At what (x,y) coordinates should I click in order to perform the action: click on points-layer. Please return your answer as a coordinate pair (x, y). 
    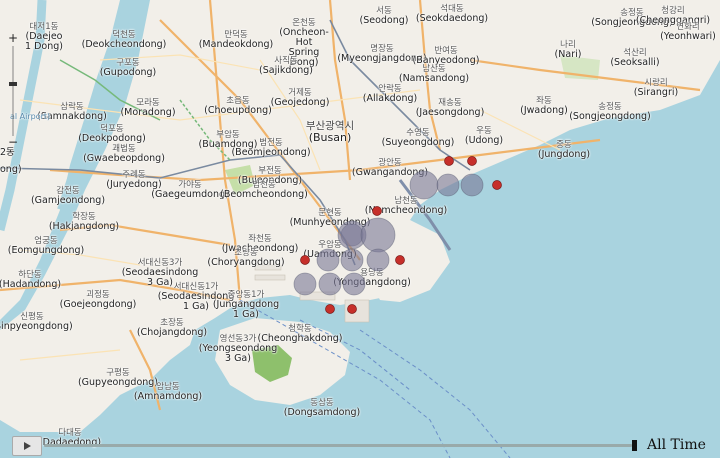
    Looking at the image, I should click on (397, 235).